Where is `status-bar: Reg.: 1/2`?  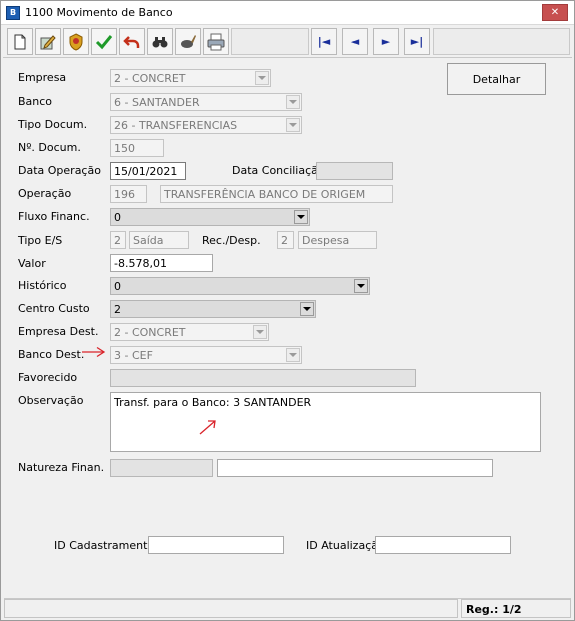
status-bar: Reg.: 1/2 is located at coordinates (287, 608).